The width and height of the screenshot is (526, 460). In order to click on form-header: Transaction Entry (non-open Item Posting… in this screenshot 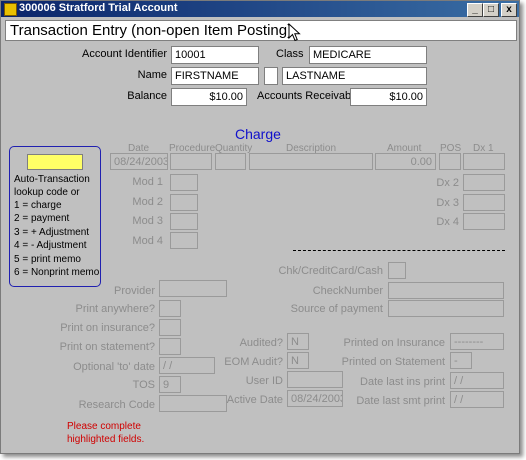, I will do `click(261, 30)`.